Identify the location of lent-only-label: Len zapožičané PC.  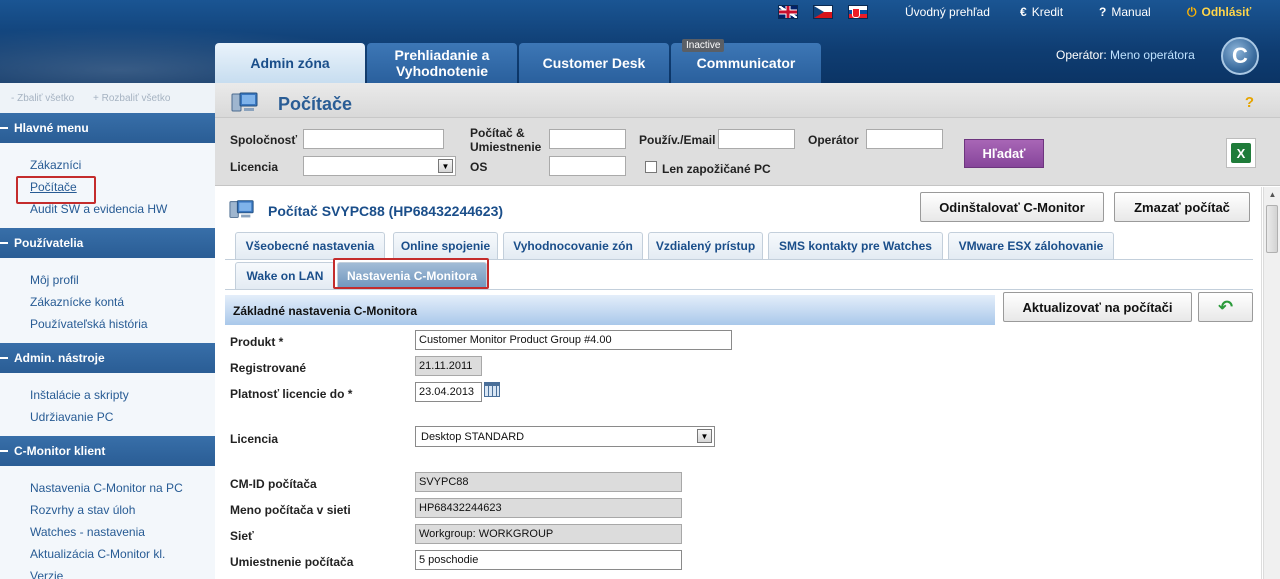
(716, 169).